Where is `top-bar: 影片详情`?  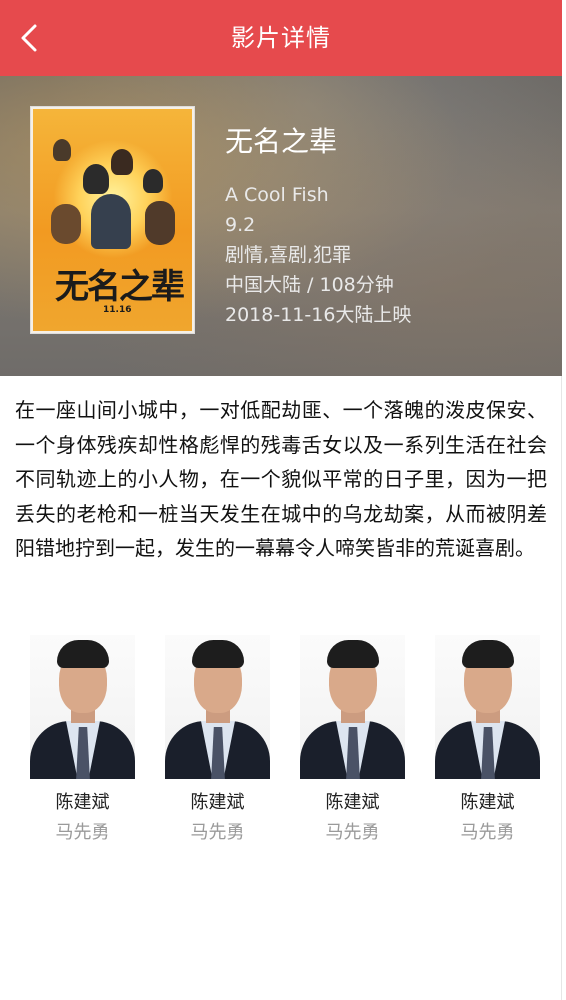 top-bar: 影片详情 is located at coordinates (281, 38).